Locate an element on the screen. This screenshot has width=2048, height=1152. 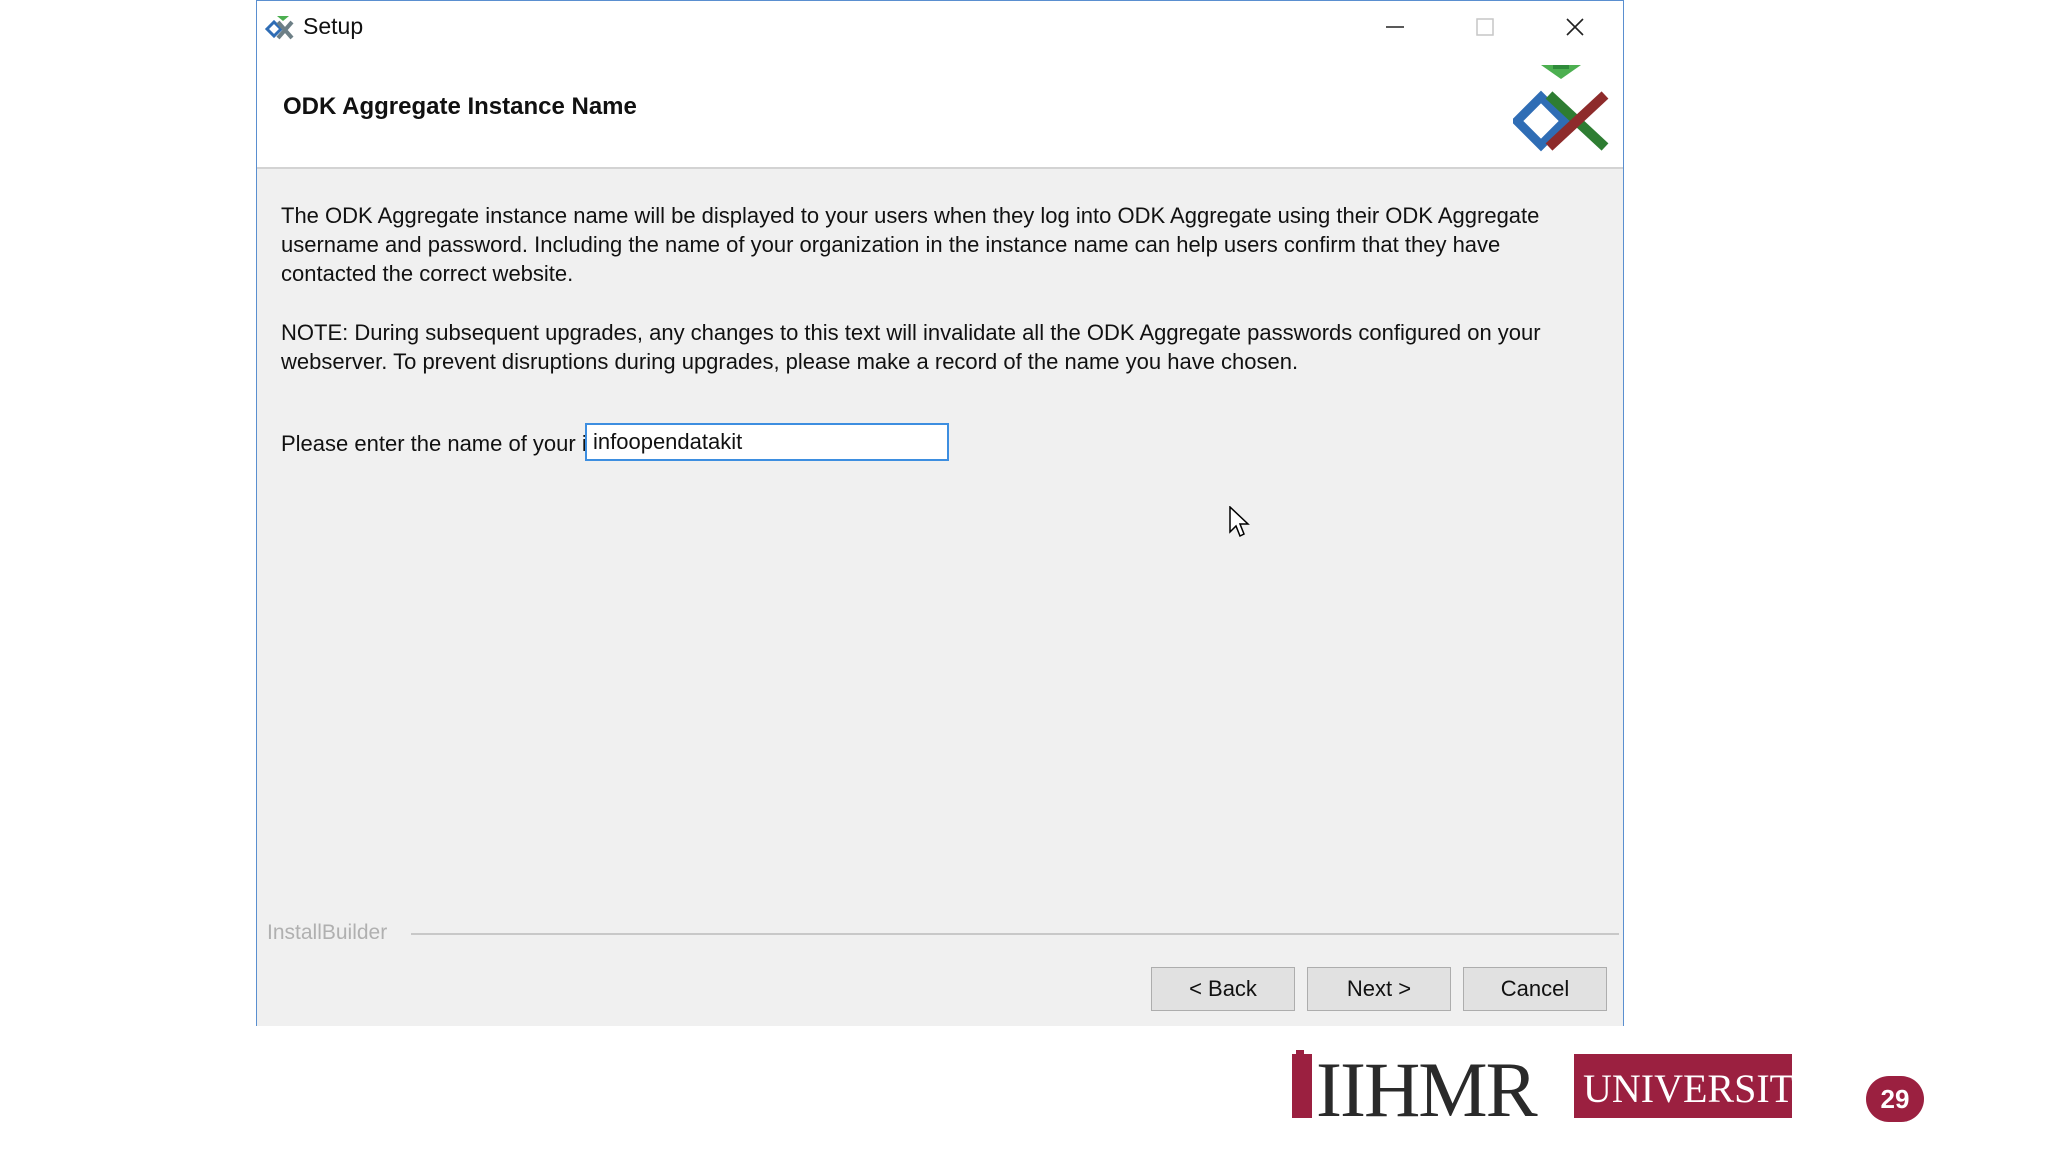
back-button: < Back is located at coordinates (1223, 989).